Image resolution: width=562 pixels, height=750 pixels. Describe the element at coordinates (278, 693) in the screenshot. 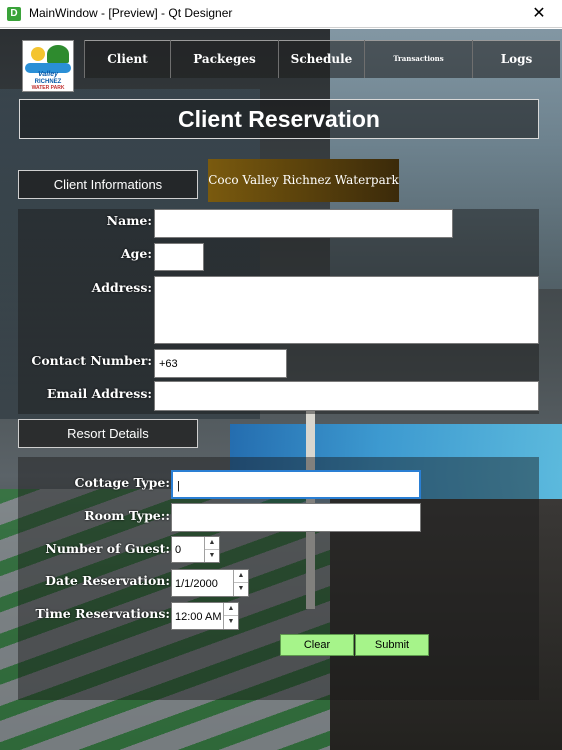

I see `panel-bottom-strip` at that location.